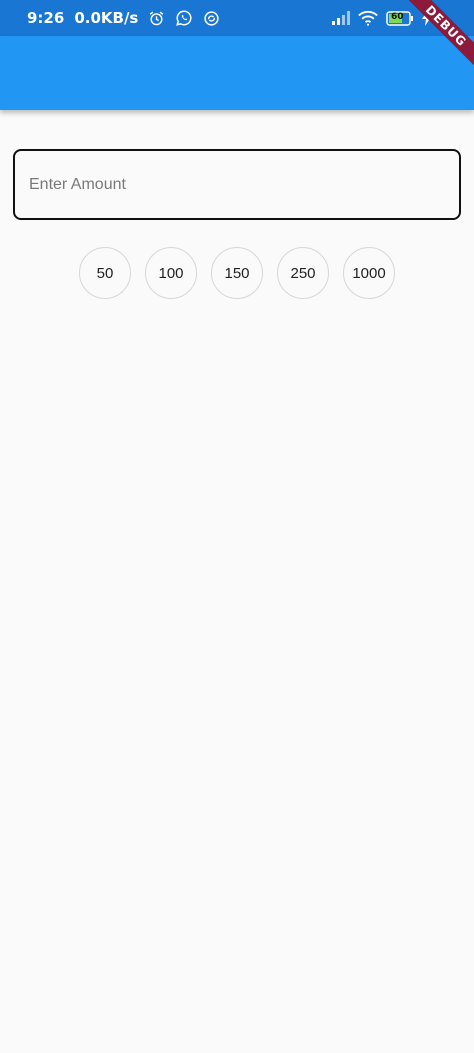  I want to click on wifi-icon, so click(368, 18).